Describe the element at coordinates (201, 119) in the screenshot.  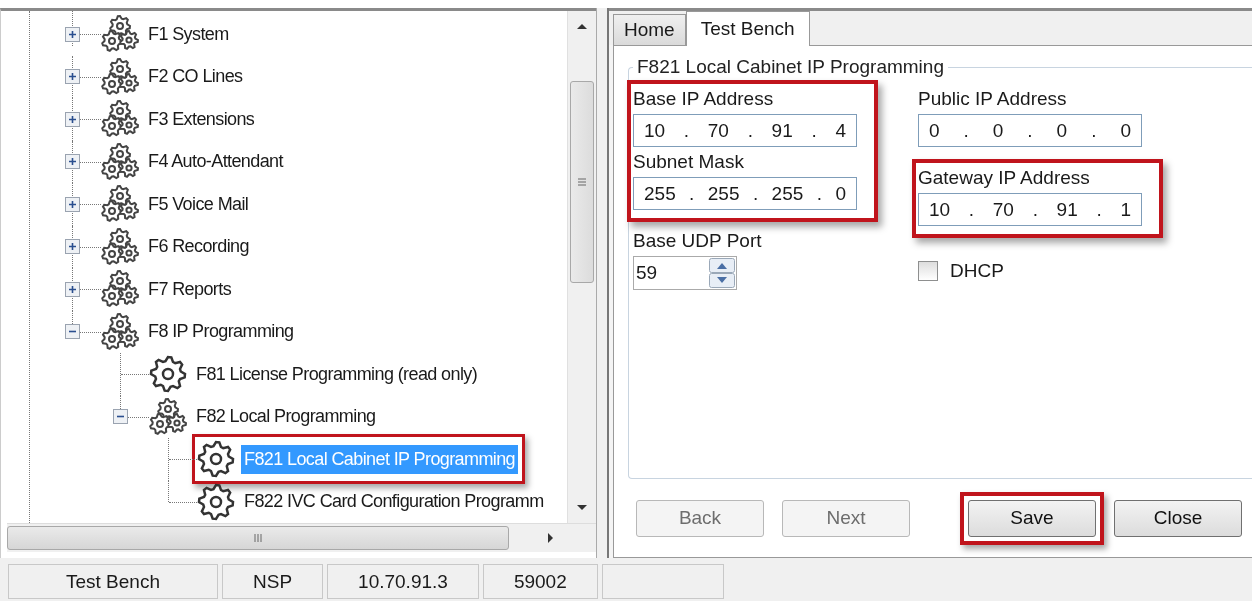
I see `tree-item: F3 Extensions` at that location.